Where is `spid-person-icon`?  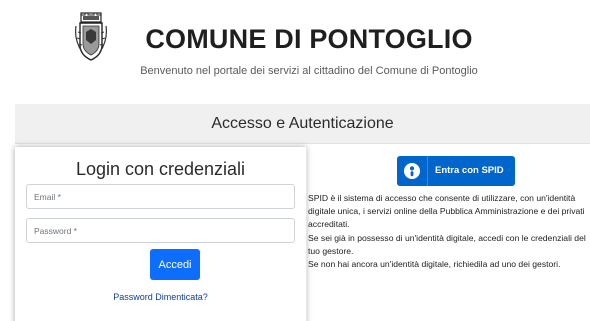
spid-person-icon is located at coordinates (412, 171).